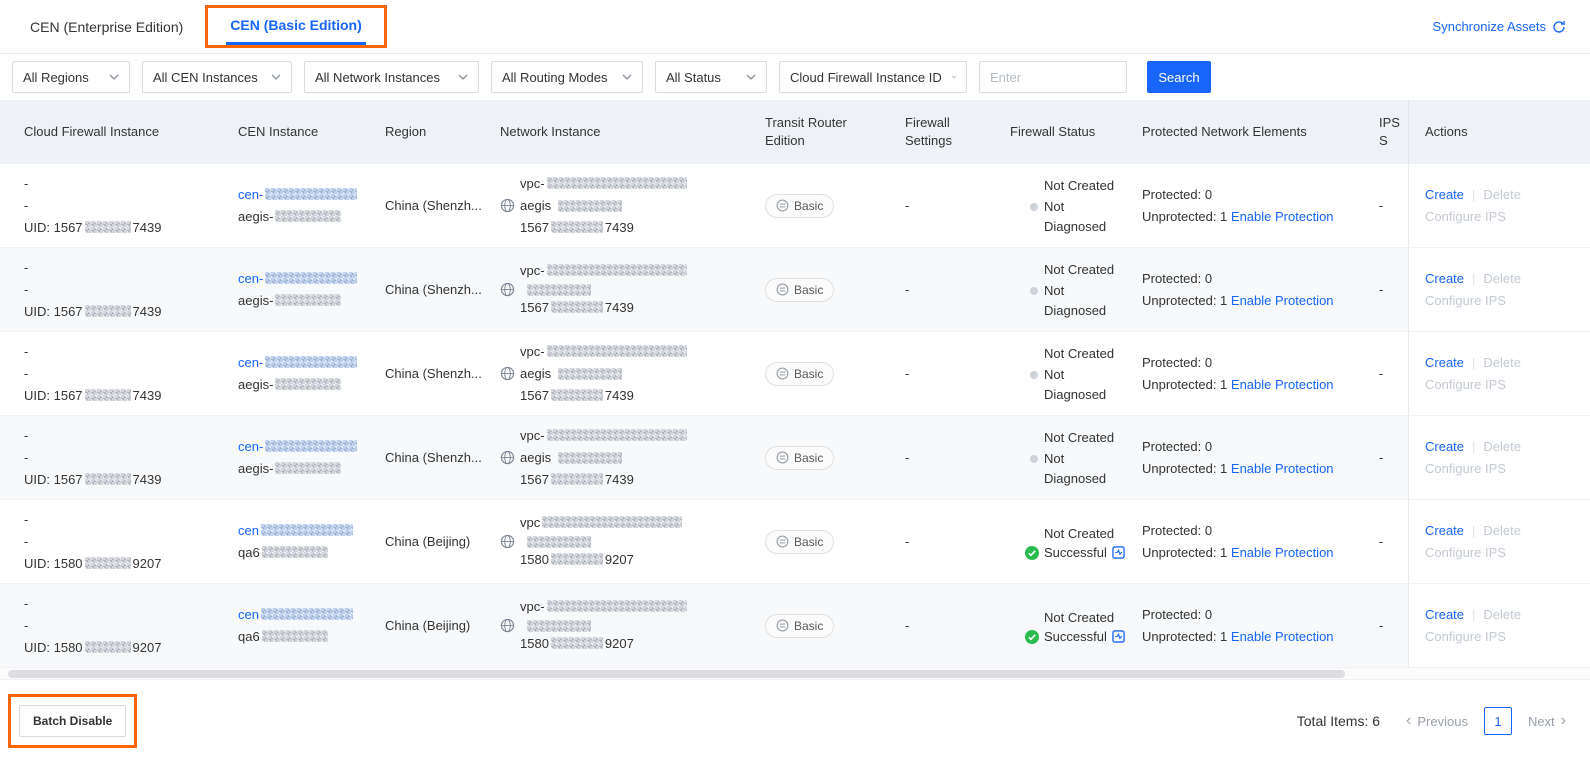 This screenshot has width=1590, height=764. I want to click on synchronize-assets-link: Synchronize Assets, so click(1499, 26).